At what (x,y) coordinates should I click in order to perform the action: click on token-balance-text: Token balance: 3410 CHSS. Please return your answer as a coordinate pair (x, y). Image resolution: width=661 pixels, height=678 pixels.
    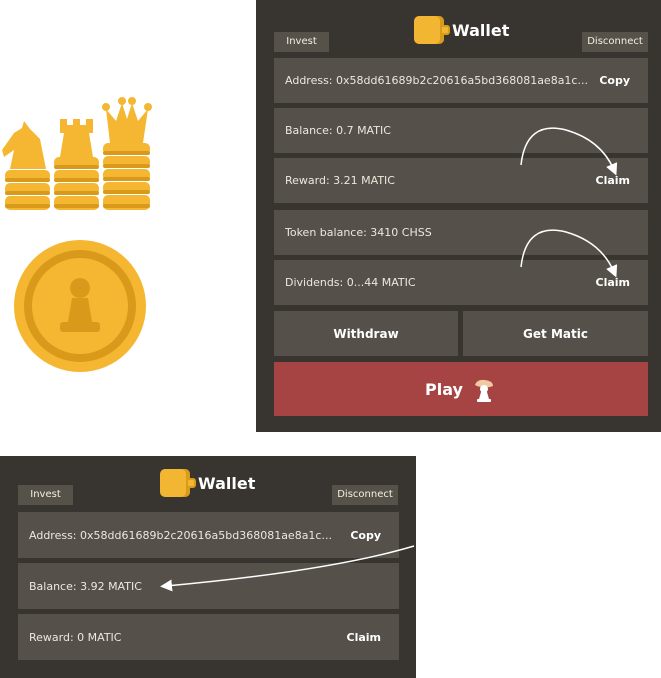
    Looking at the image, I should click on (358, 232).